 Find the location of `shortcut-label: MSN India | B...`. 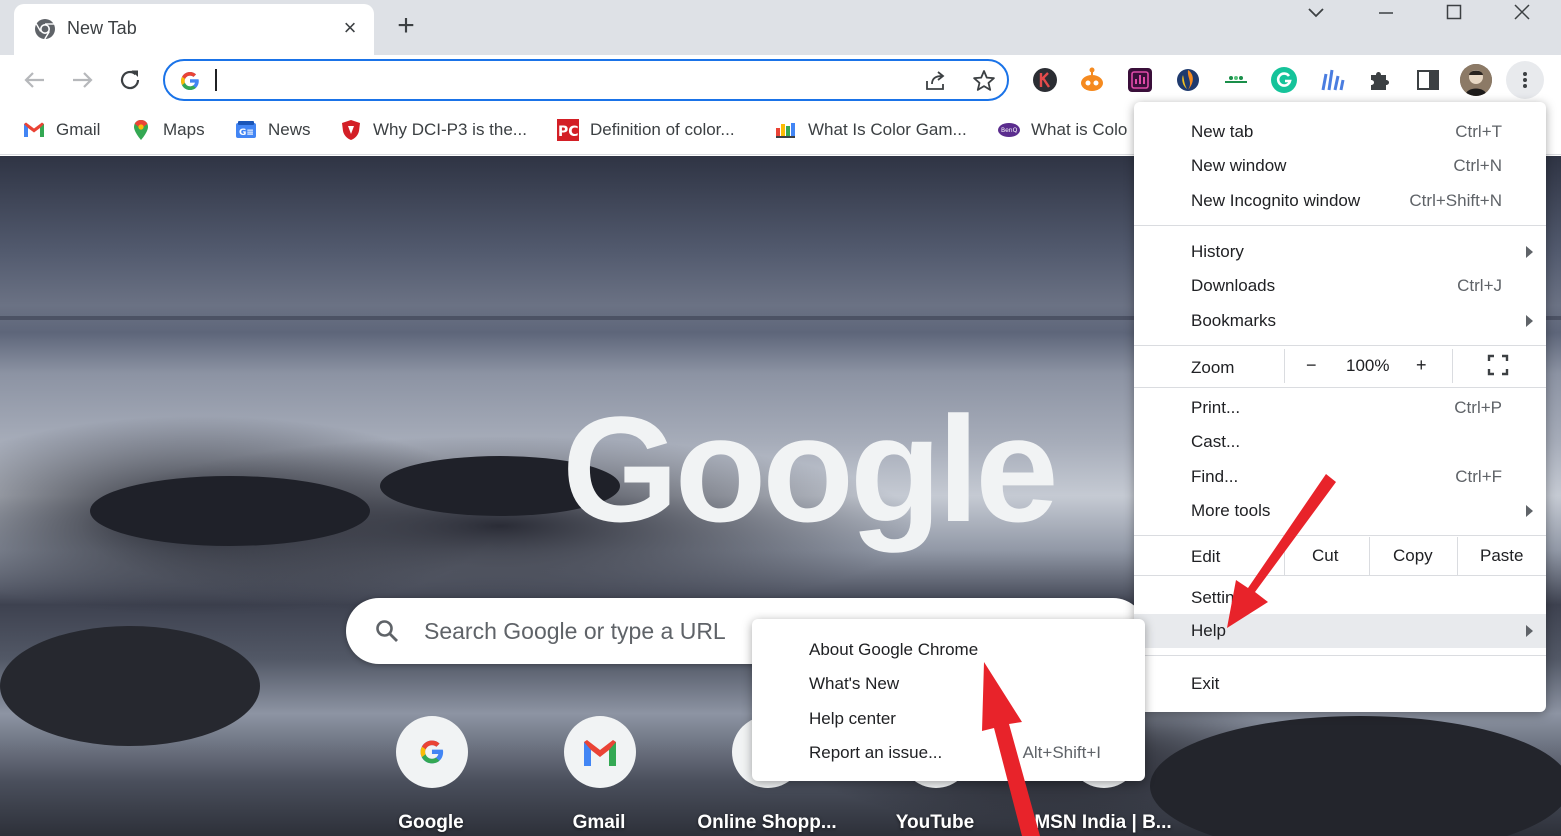

shortcut-label: MSN India | B... is located at coordinates (1103, 822).